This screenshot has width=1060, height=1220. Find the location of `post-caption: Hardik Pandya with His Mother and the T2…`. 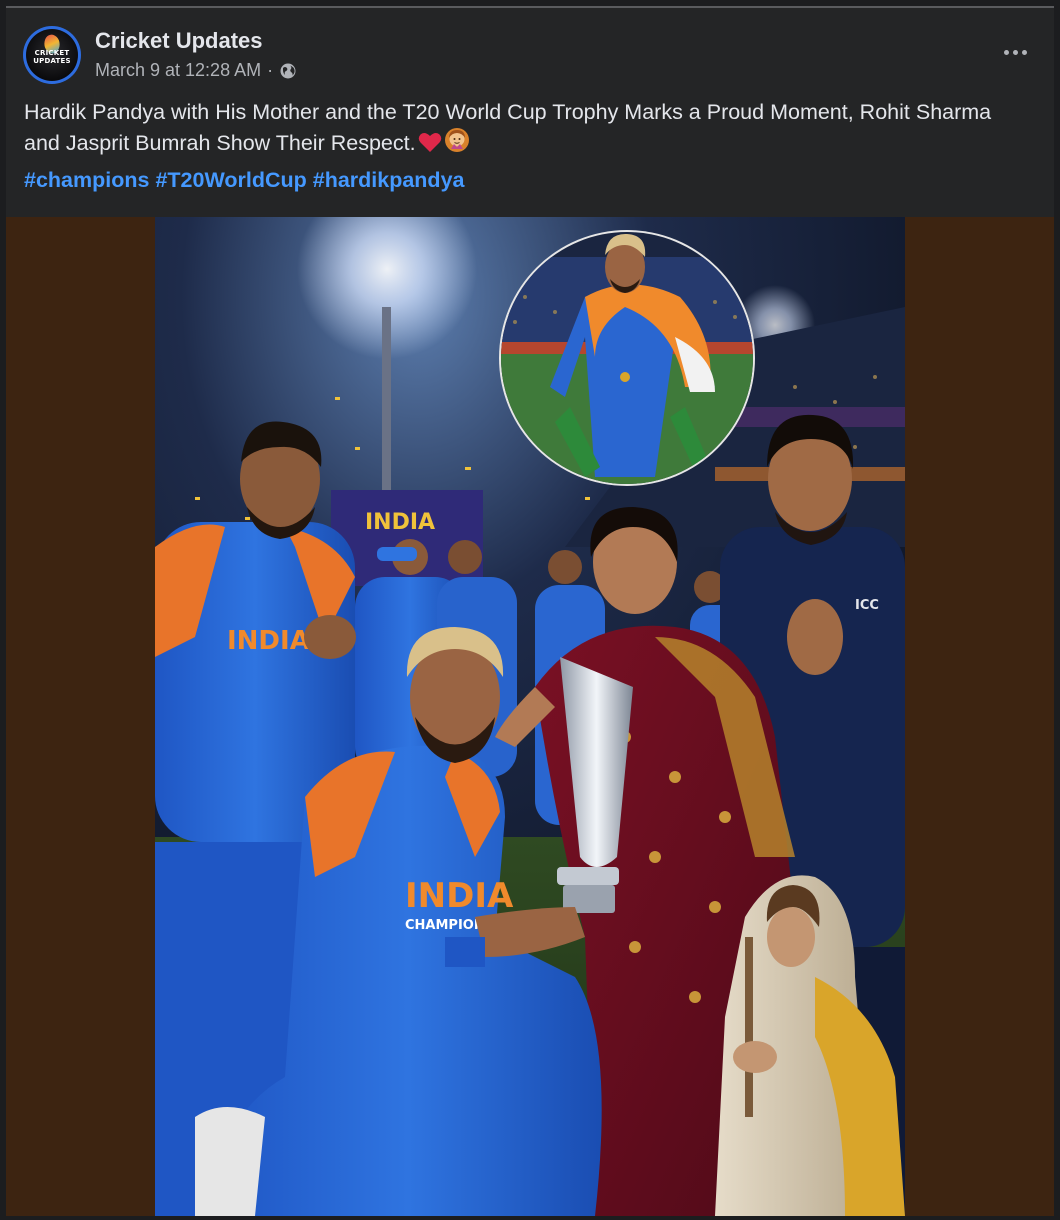

post-caption: Hardik Pandya with His Mother and the T2… is located at coordinates (508, 127).